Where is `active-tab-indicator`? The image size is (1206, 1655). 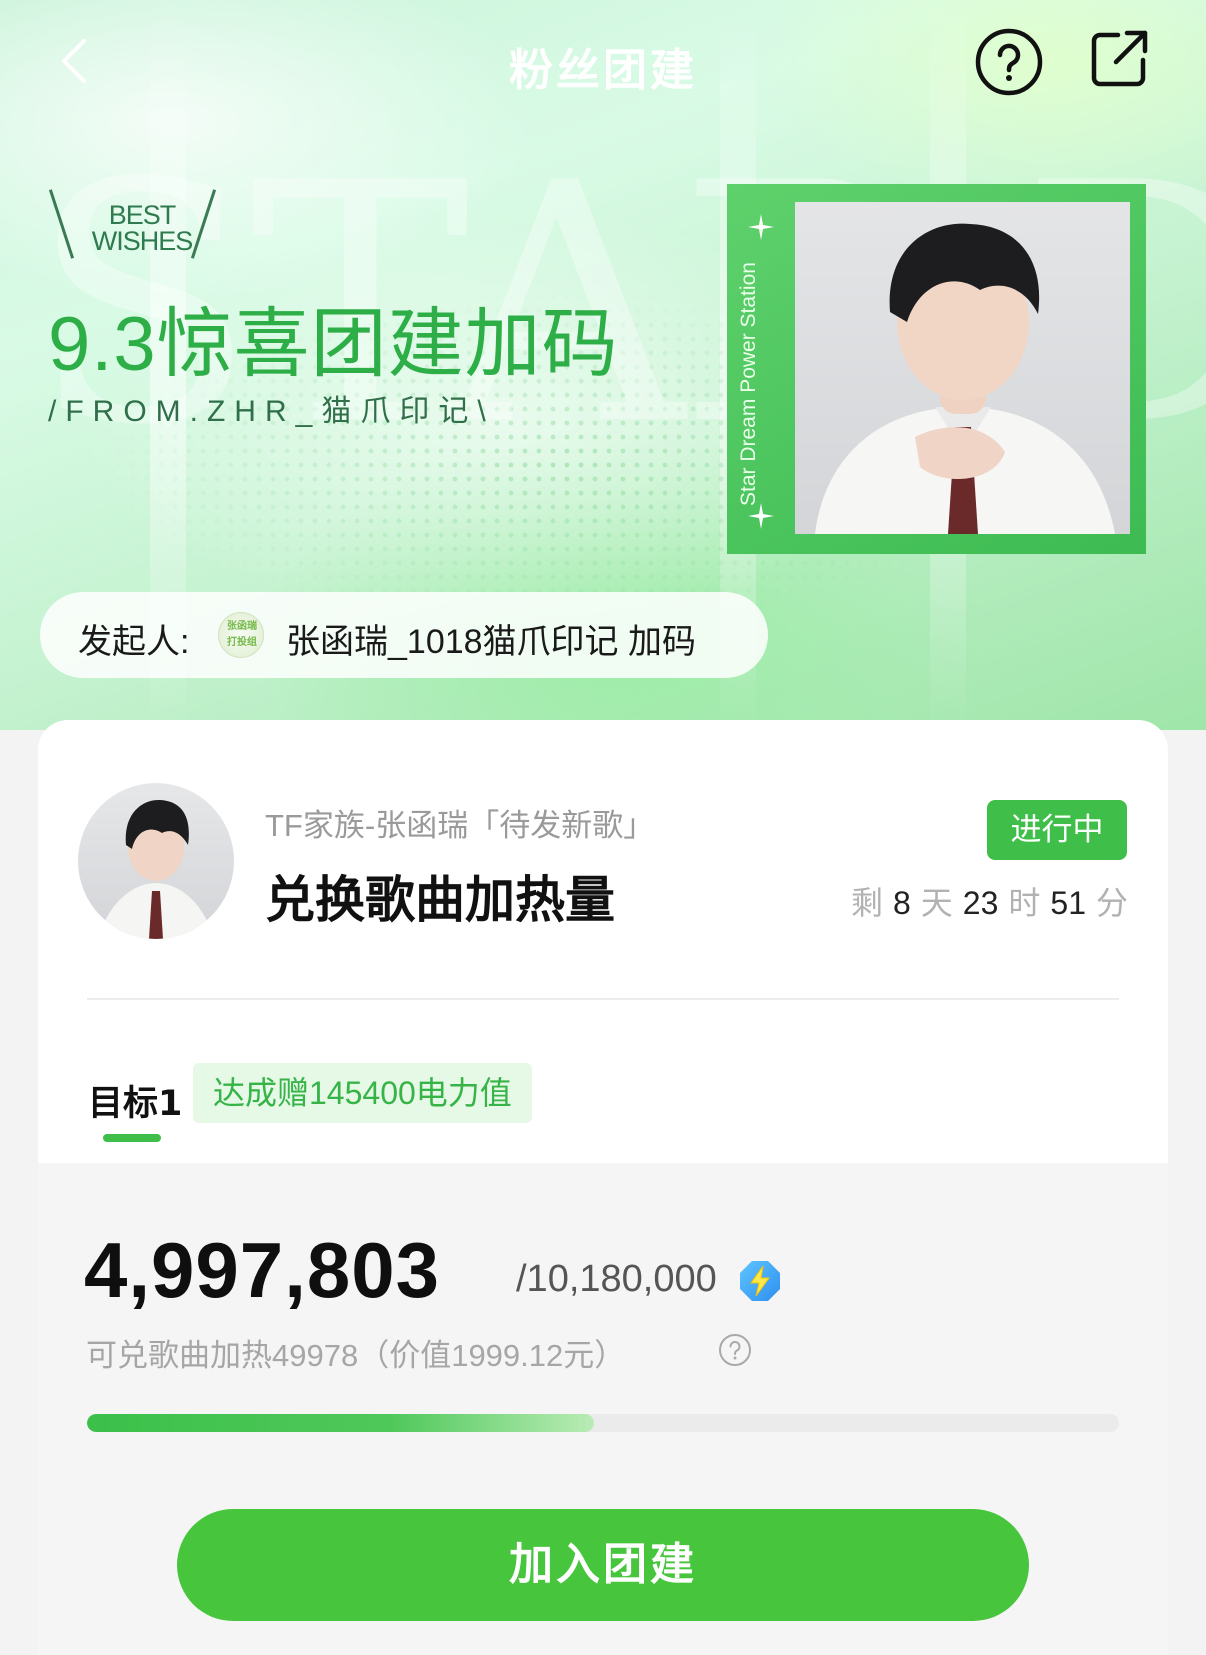 active-tab-indicator is located at coordinates (132, 1138).